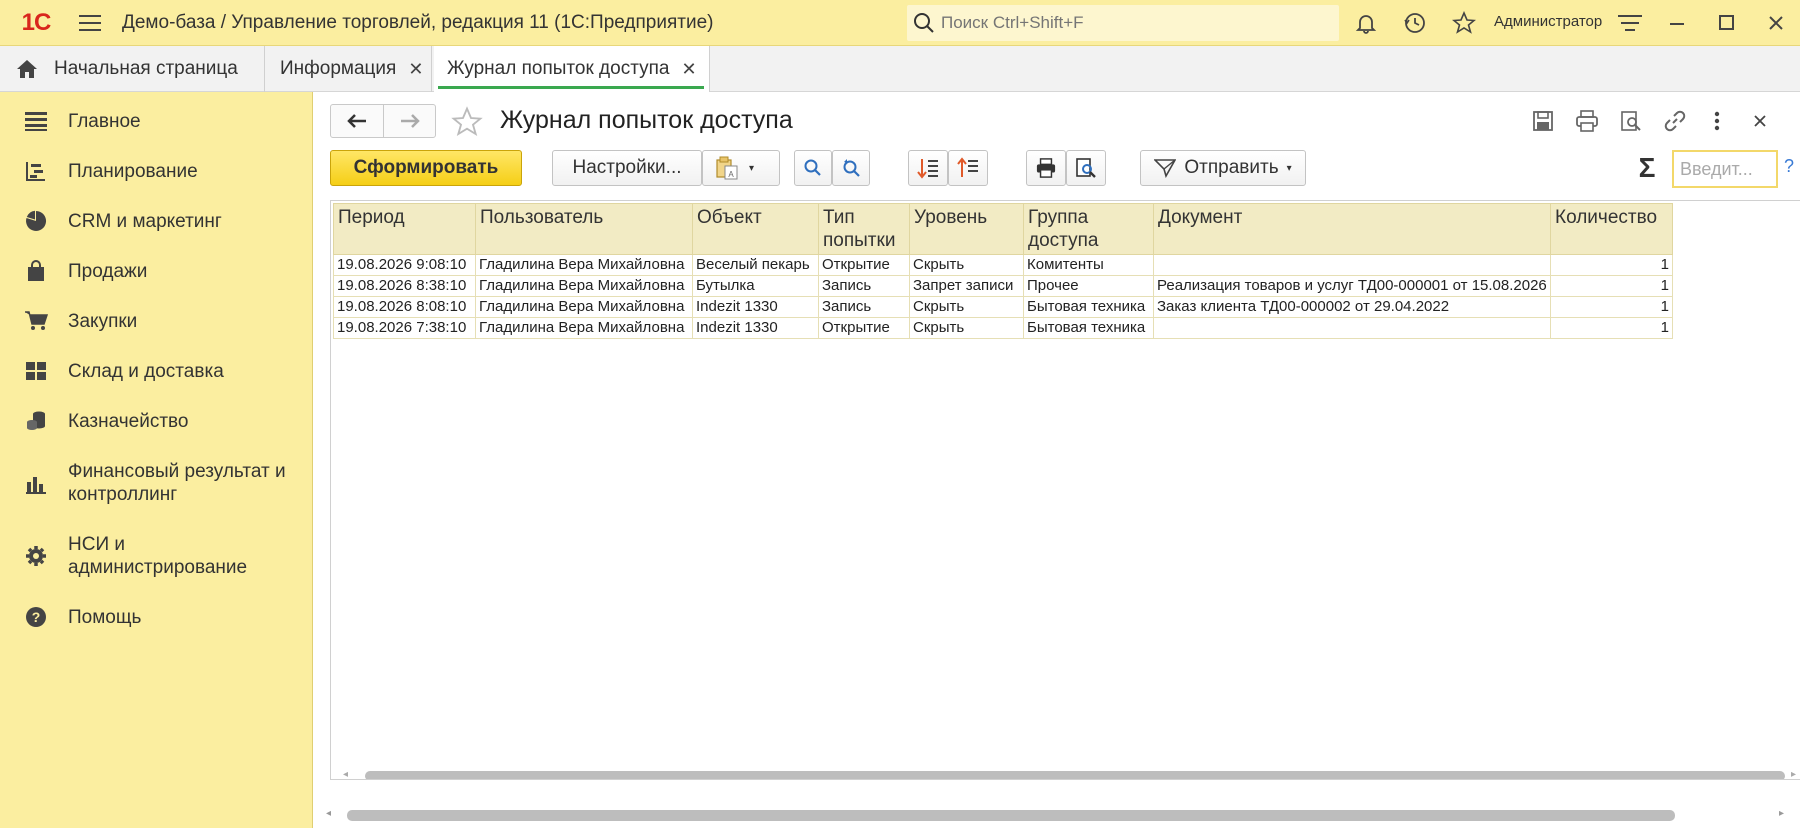 The image size is (1800, 828). I want to click on sidebar-item-label: Помощь, so click(105, 617).